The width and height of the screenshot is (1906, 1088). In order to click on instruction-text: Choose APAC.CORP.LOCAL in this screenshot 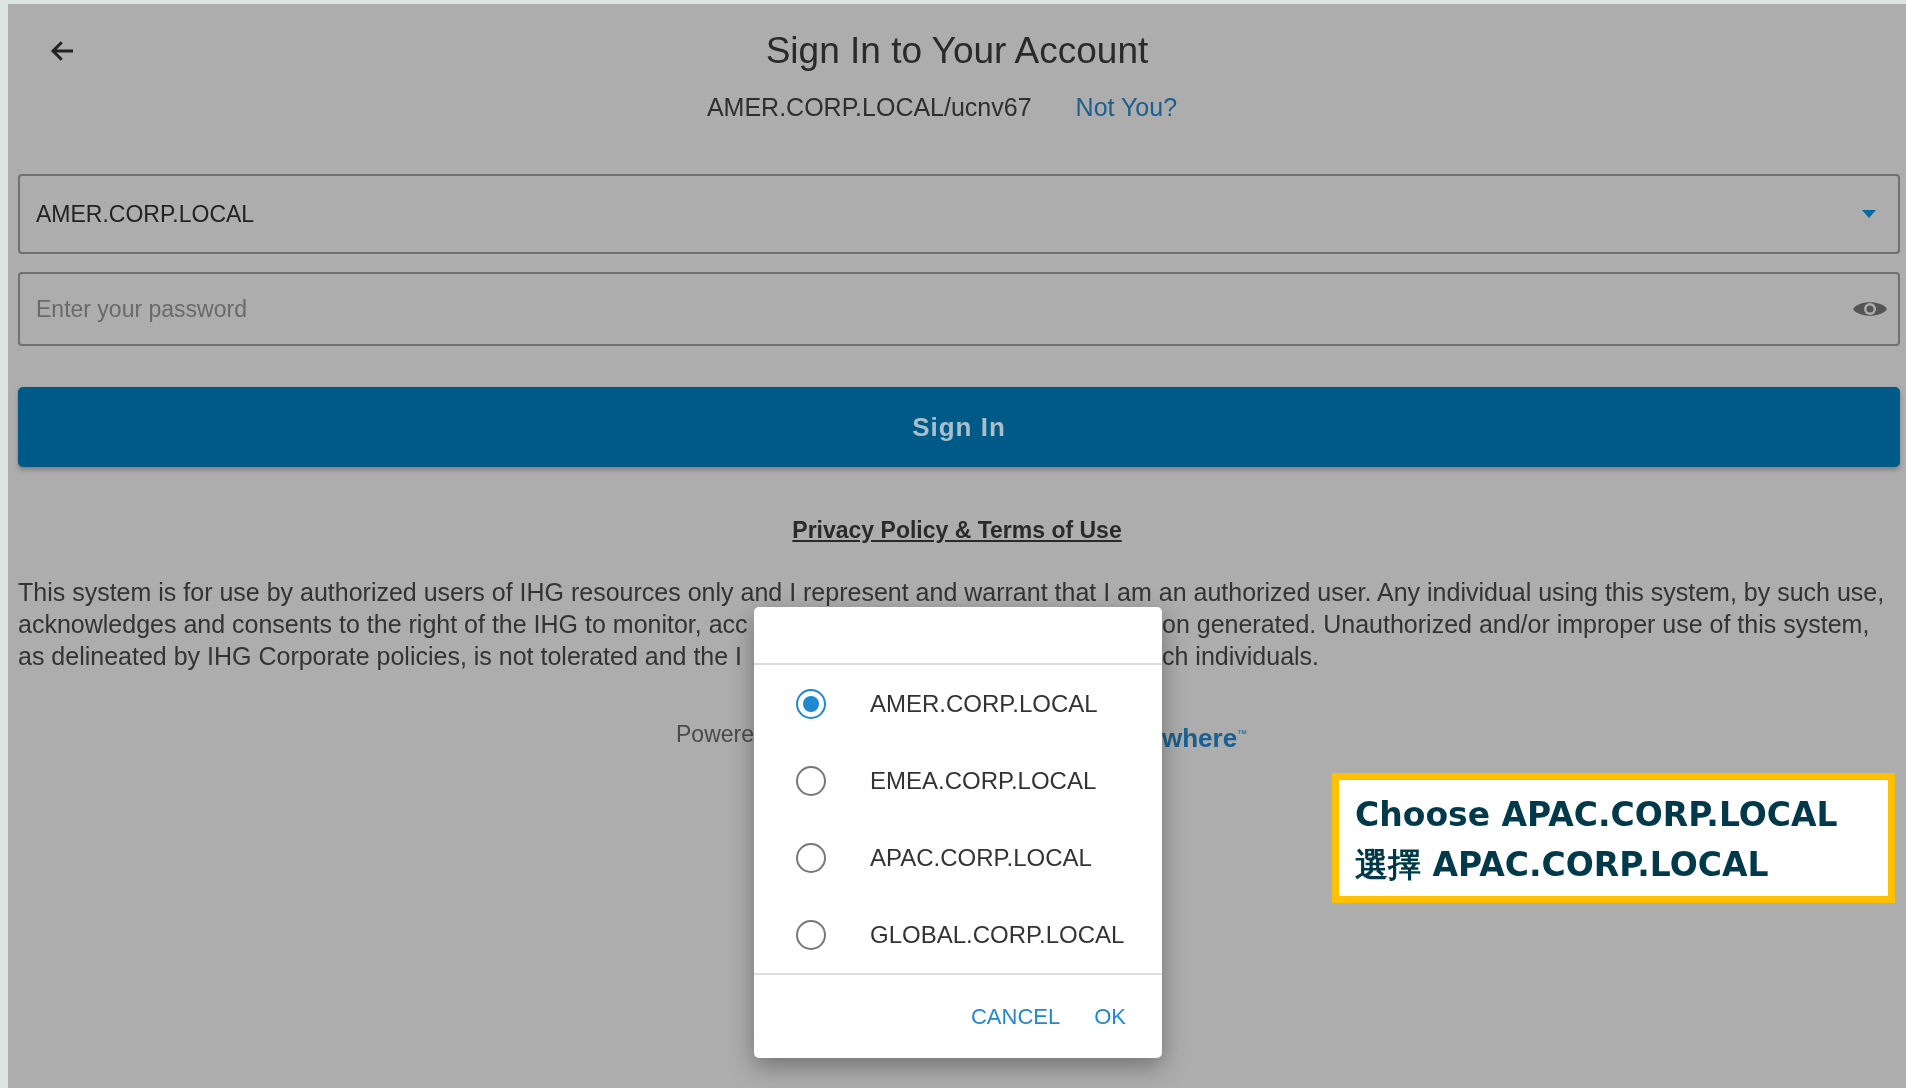, I will do `click(1597, 815)`.